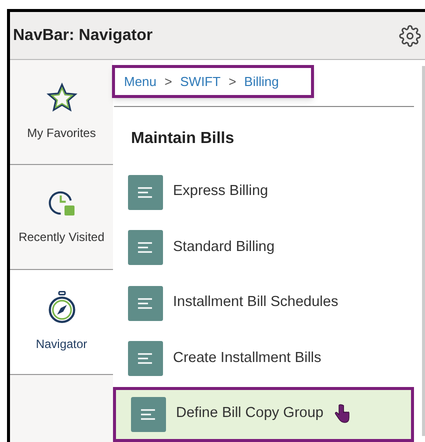 The height and width of the screenshot is (442, 425). I want to click on section-heading: Maintain Bills, so click(183, 138).